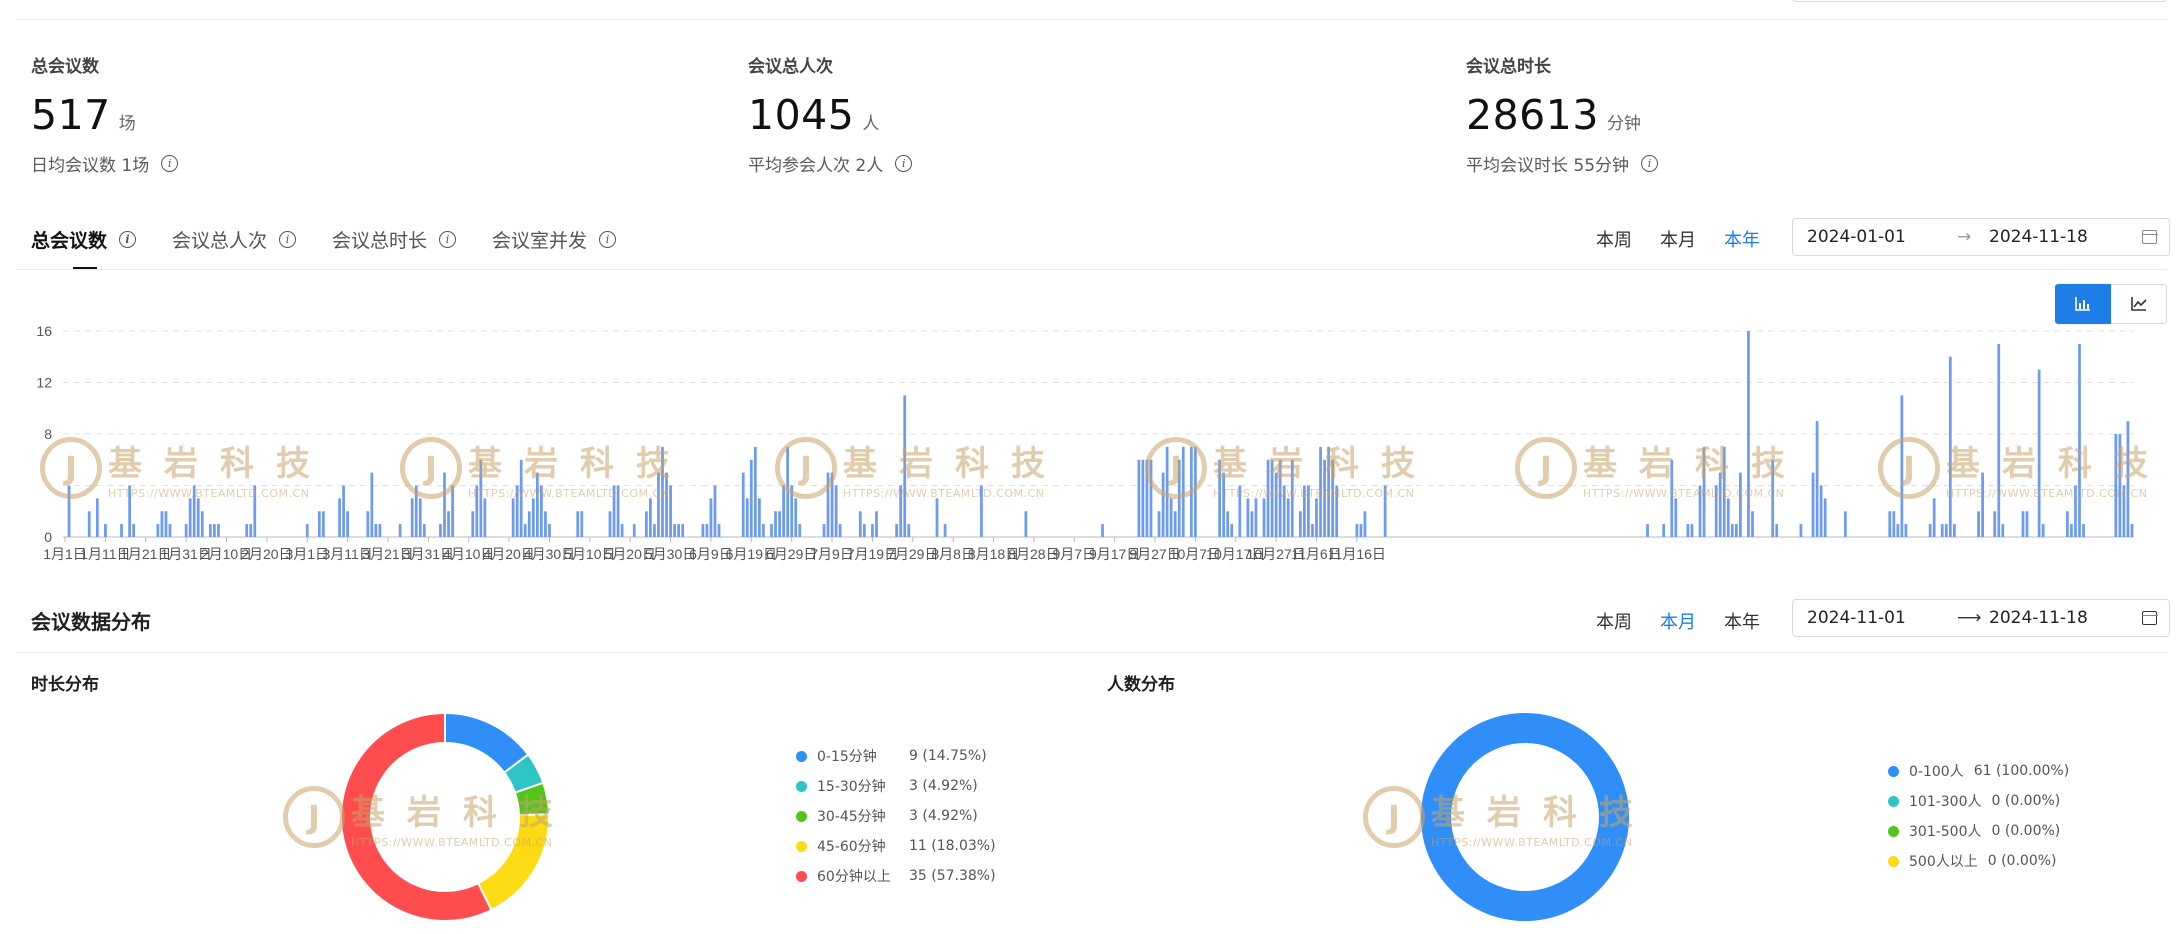 This screenshot has height=934, width=2183. What do you see at coordinates (1614, 239) in the screenshot?
I see `period-week: 本周` at bounding box center [1614, 239].